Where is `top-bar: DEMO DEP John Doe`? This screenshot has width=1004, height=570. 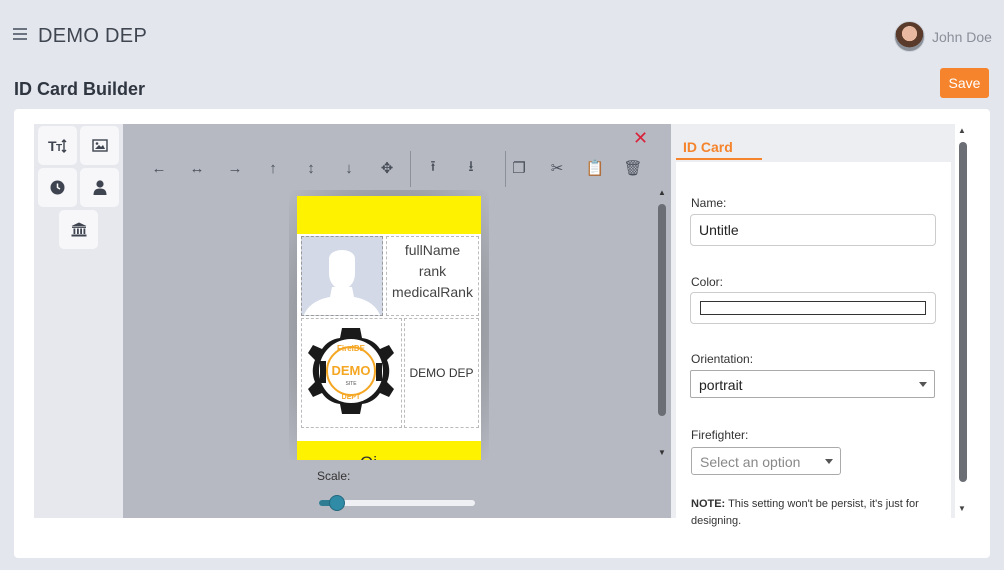
top-bar: DEMO DEP John Doe is located at coordinates (502, 36).